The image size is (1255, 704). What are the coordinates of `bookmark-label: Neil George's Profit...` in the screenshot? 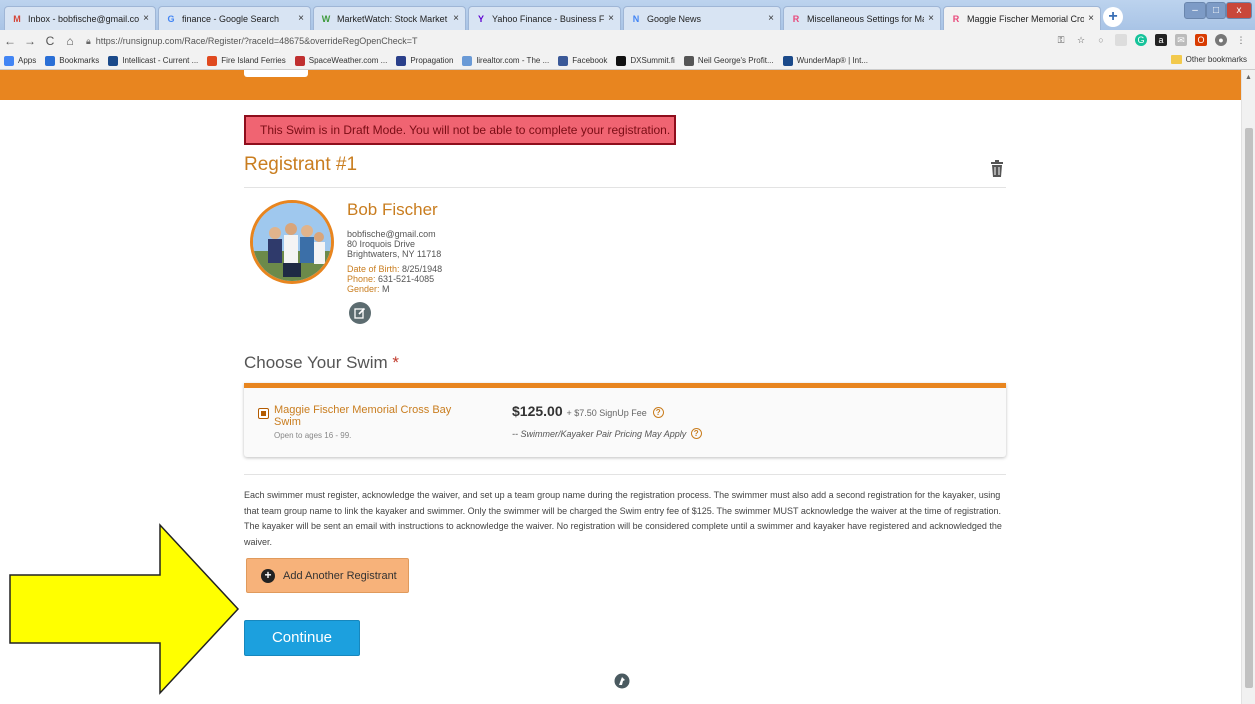 It's located at (735, 60).